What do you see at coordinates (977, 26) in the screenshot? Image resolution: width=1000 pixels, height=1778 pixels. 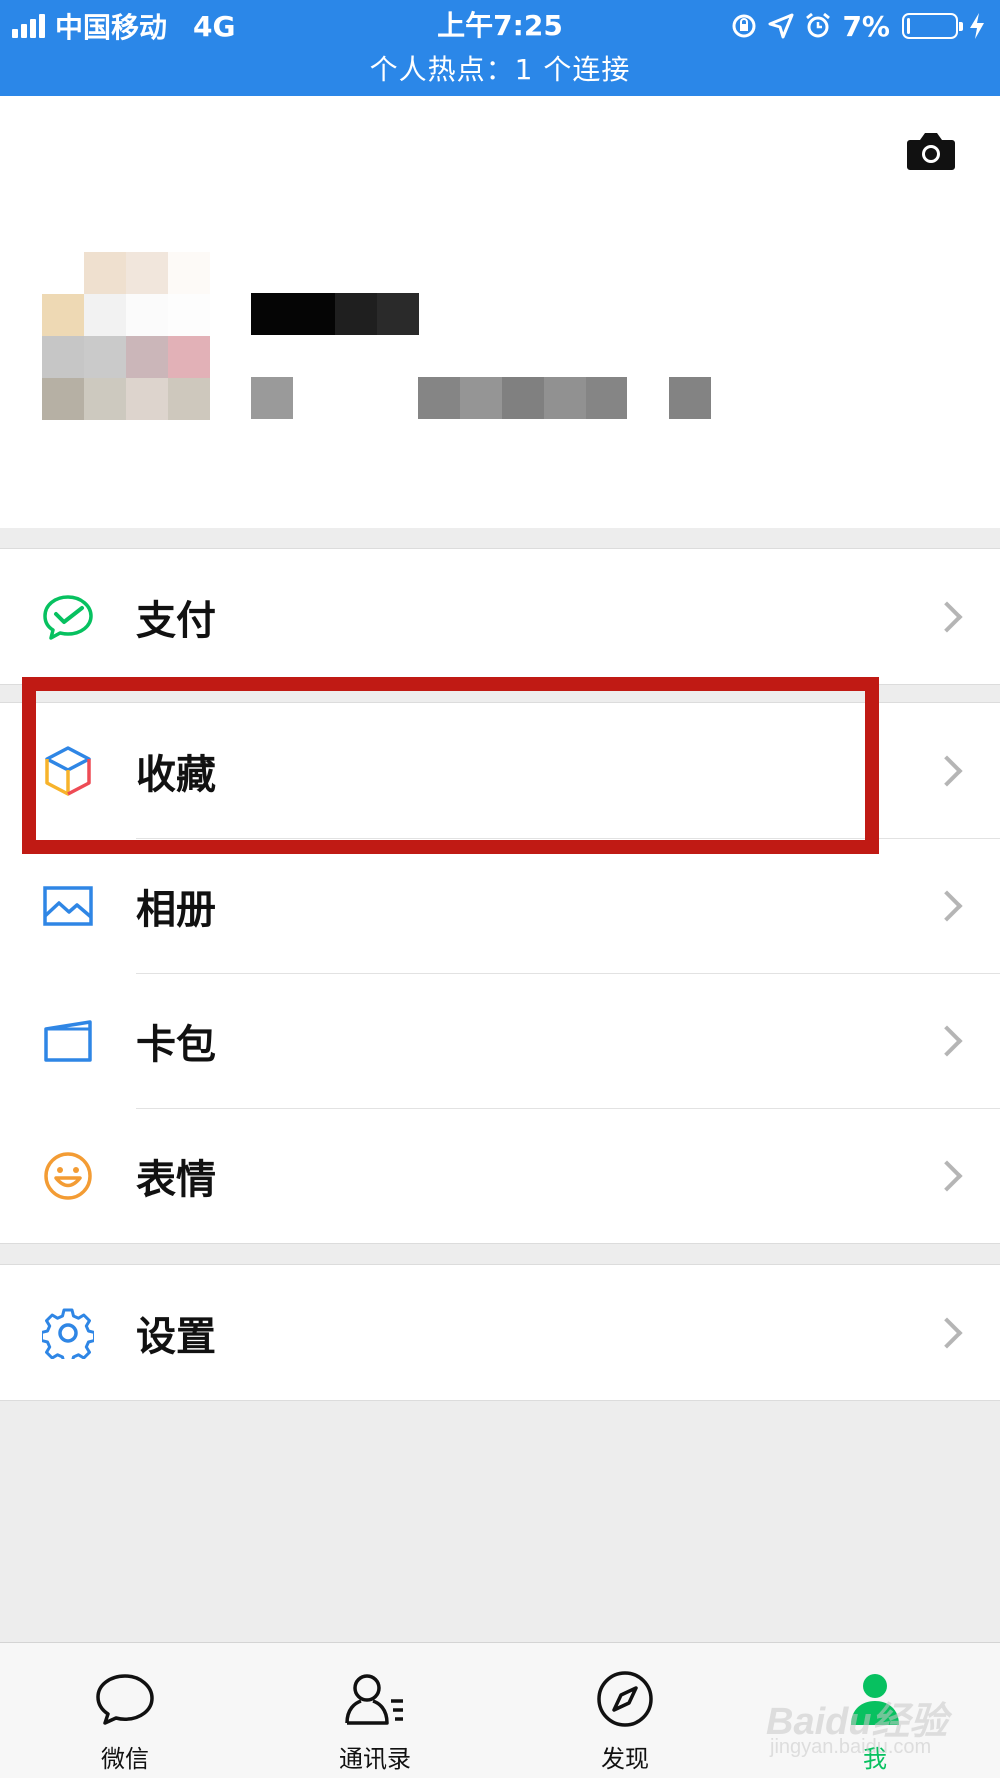 I see `charging-bolt-icon` at bounding box center [977, 26].